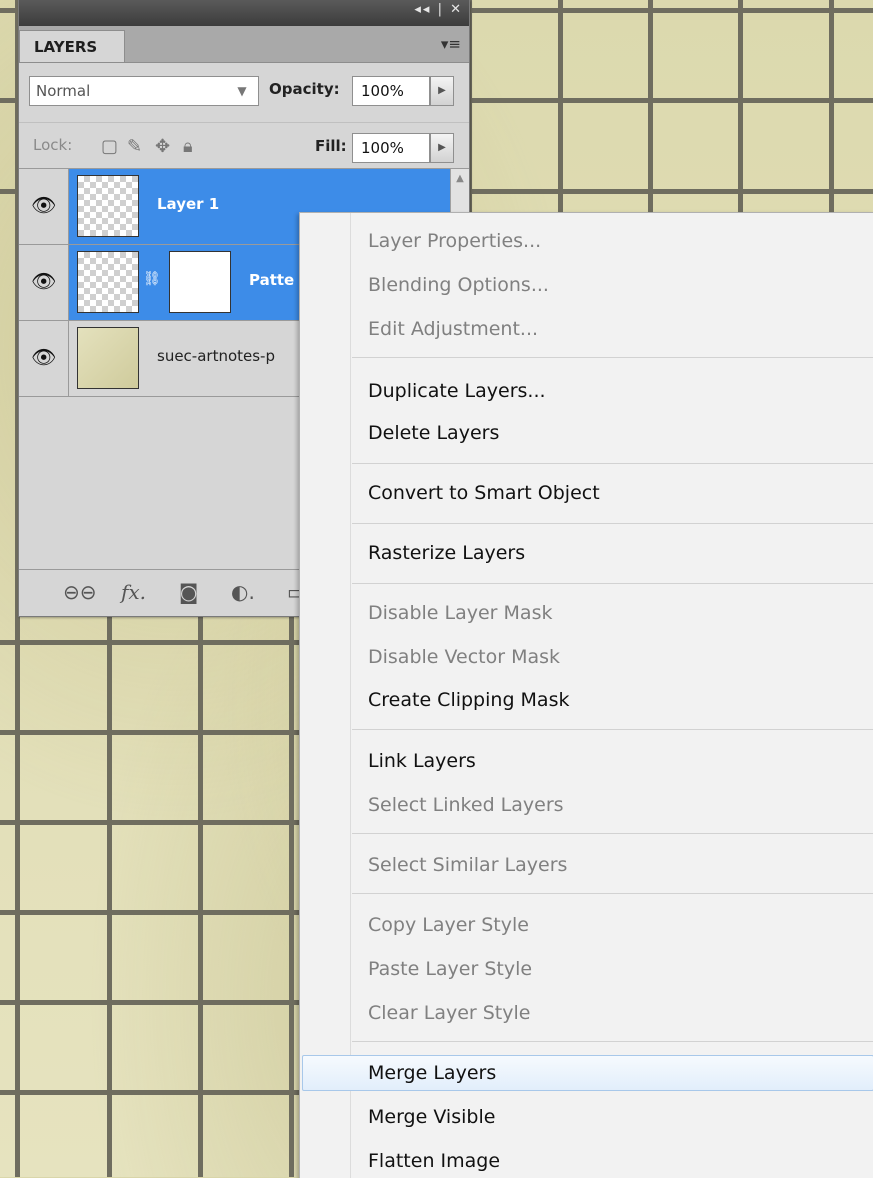 This screenshot has height=1178, width=873. Describe the element at coordinates (467, 865) in the screenshot. I see `menu-item-select-similar-layers: Select Similar Layers` at that location.